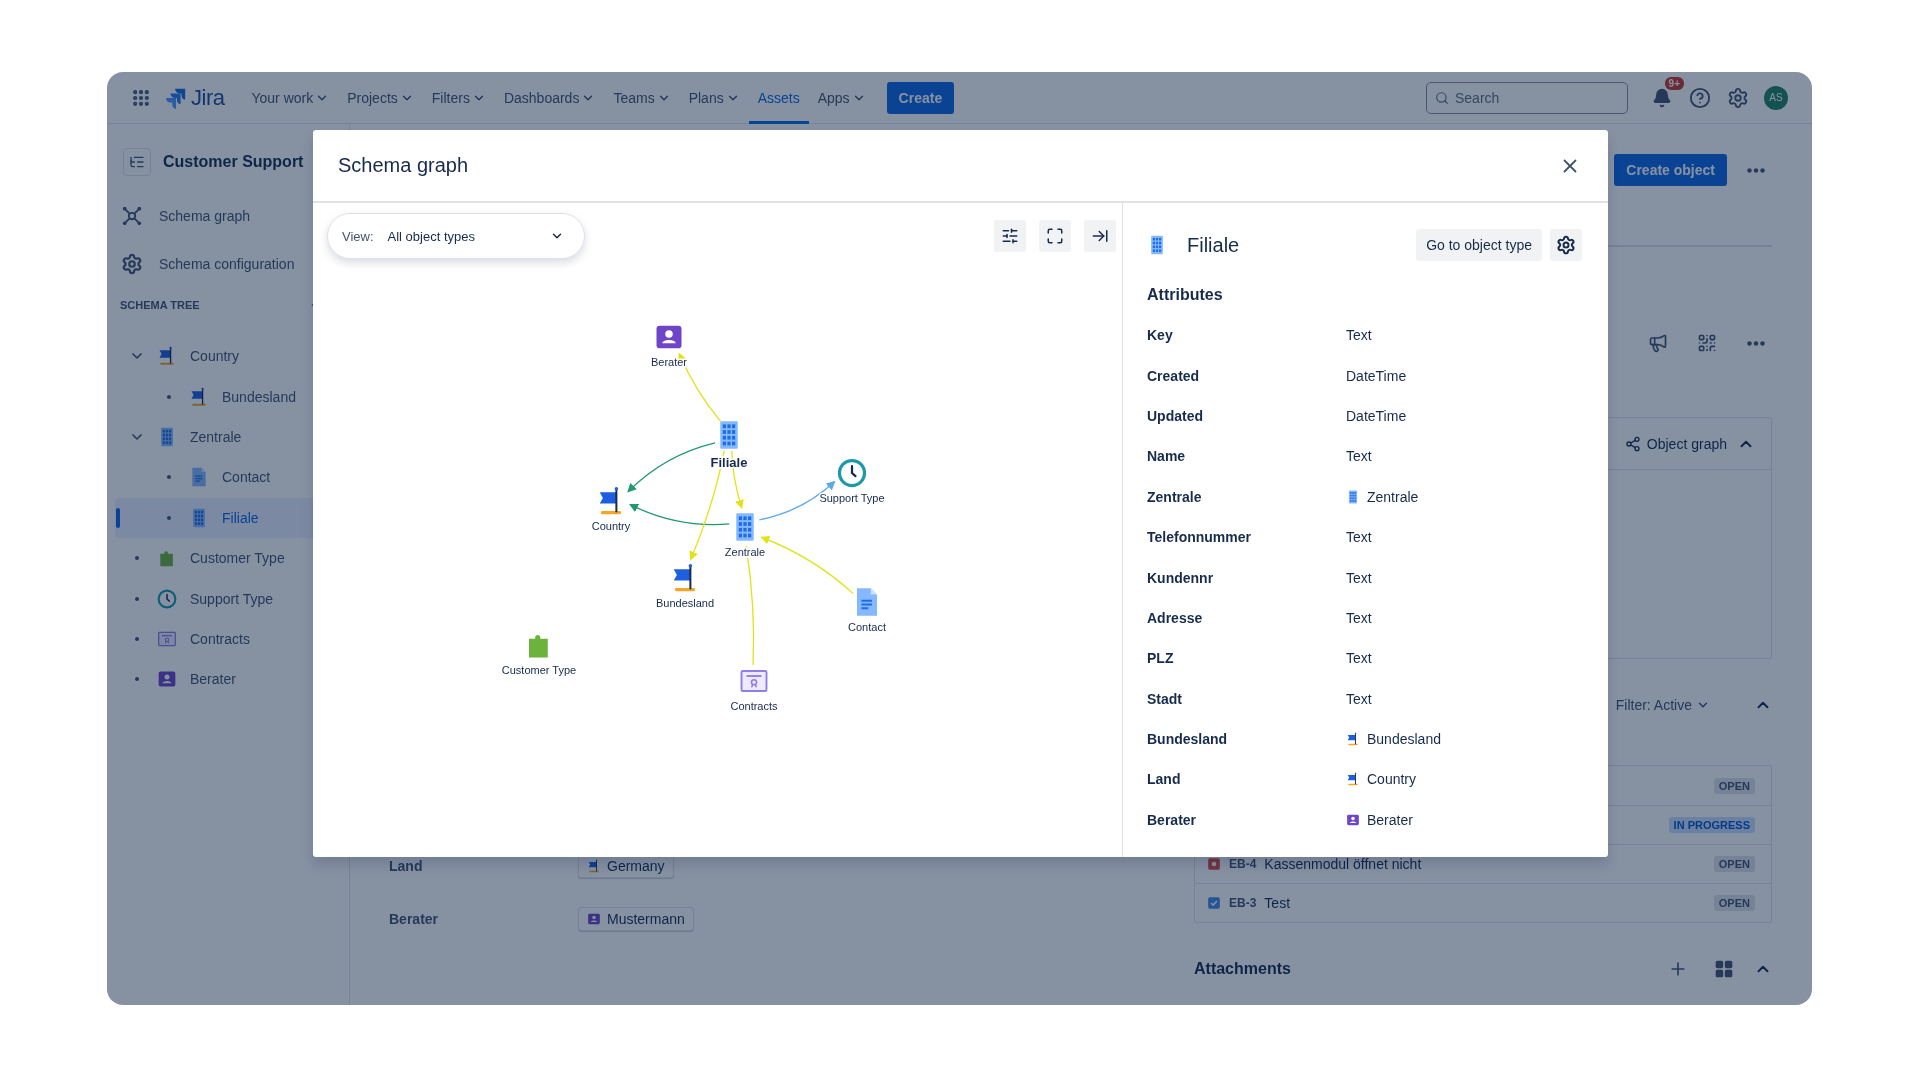 The image size is (1920, 1079). What do you see at coordinates (1175, 617) in the screenshot?
I see `attribute-name: Adresse` at bounding box center [1175, 617].